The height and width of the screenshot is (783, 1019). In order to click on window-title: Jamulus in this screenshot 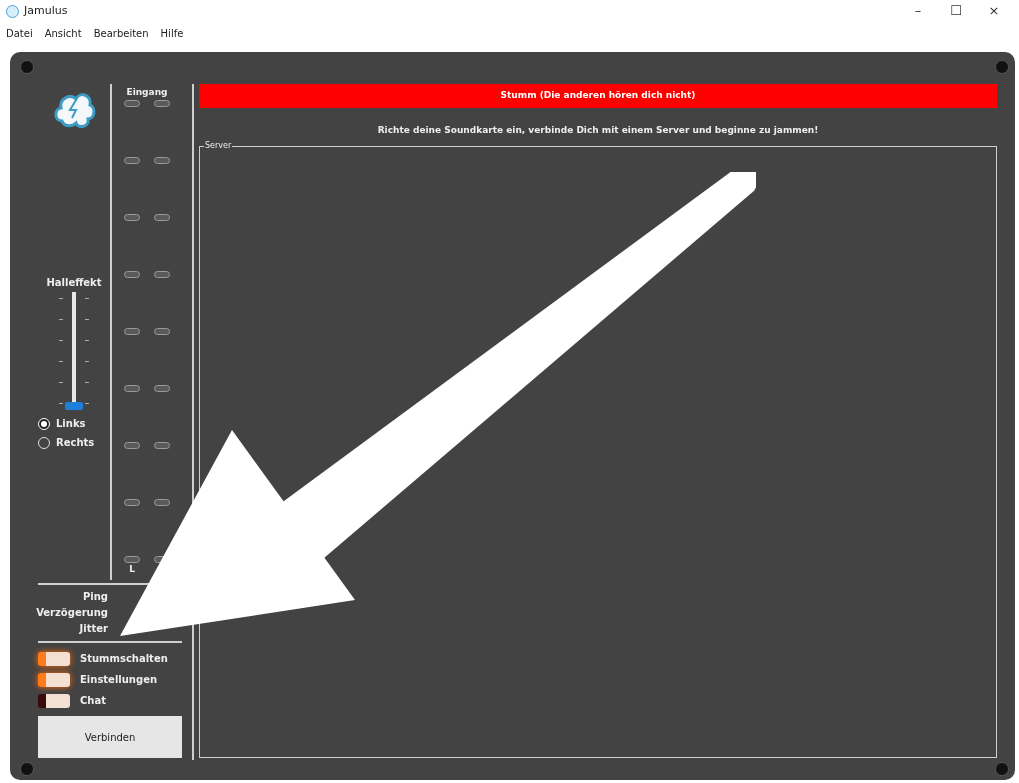, I will do `click(46, 10)`.